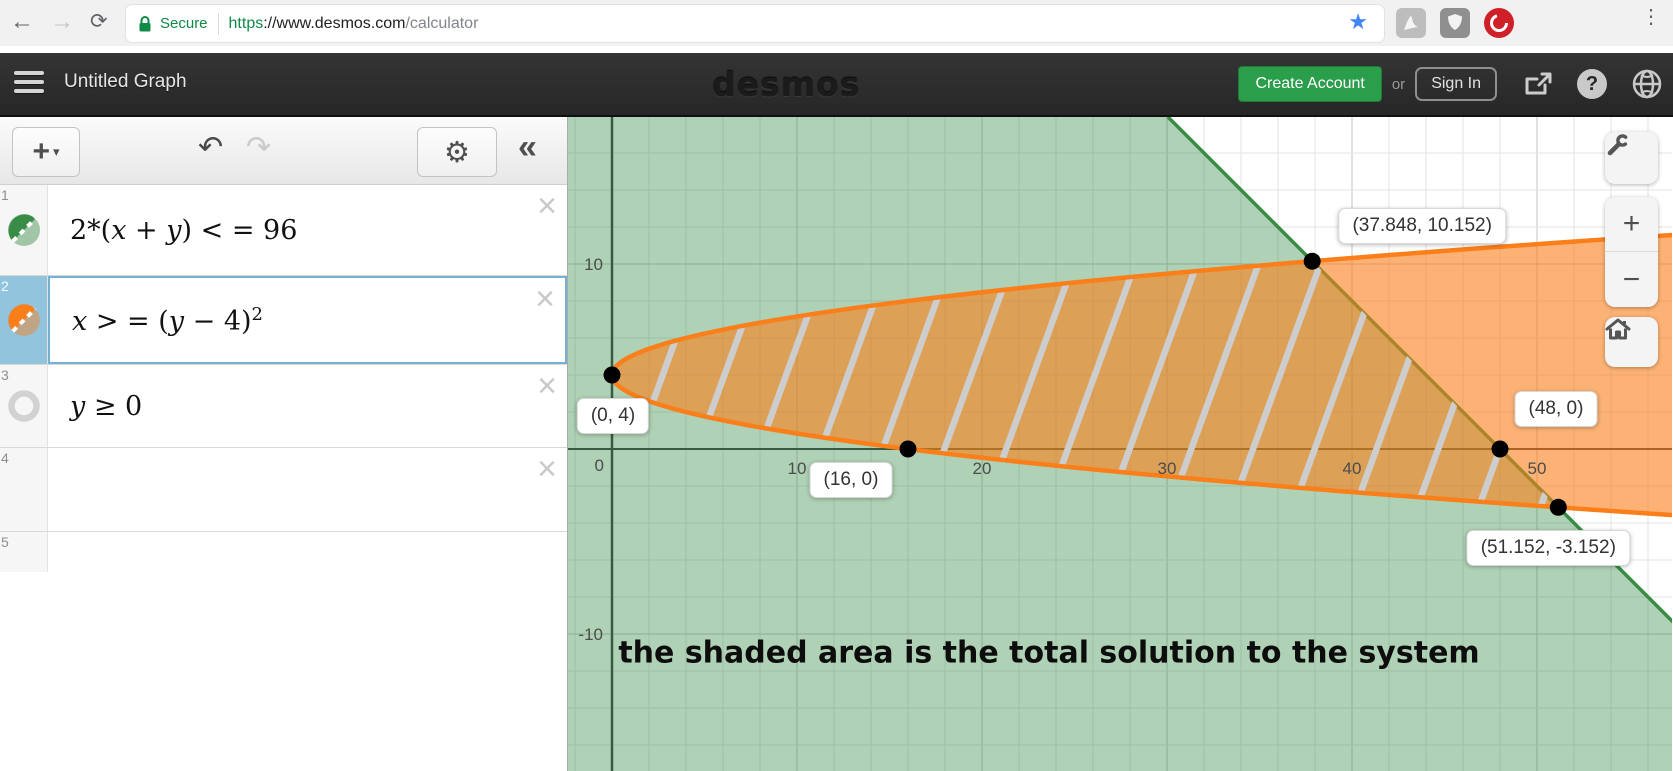 This screenshot has width=1673, height=771. Describe the element at coordinates (46, 152) in the screenshot. I see `add-expression-button: + ▾` at that location.